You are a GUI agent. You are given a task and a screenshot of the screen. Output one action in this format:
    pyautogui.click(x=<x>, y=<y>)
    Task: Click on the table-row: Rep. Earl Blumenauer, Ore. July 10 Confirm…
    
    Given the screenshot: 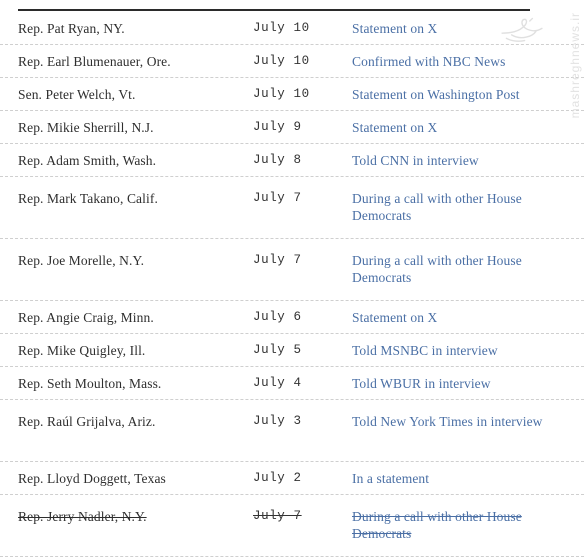 What is the action you would take?
    pyautogui.click(x=292, y=61)
    